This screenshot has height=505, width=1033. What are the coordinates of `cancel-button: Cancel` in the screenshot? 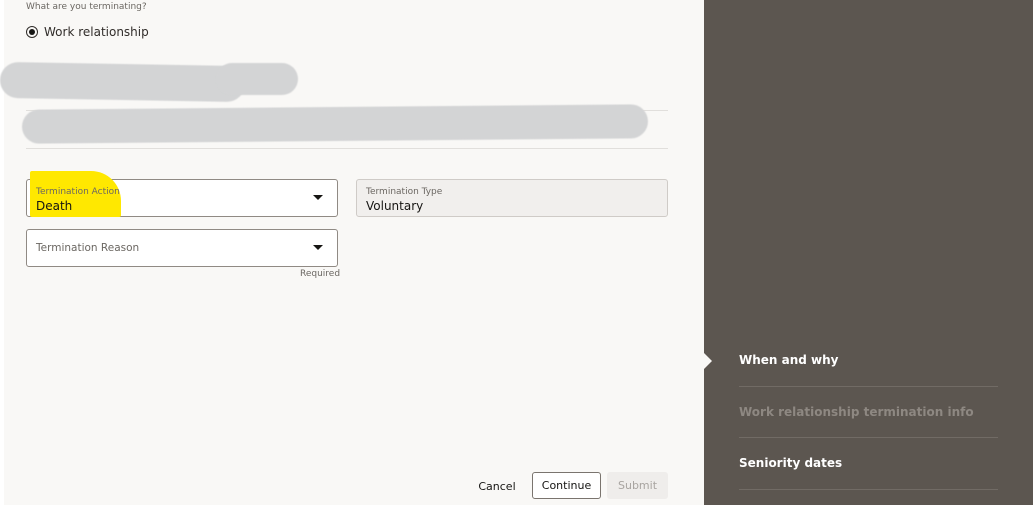 It's located at (497, 486).